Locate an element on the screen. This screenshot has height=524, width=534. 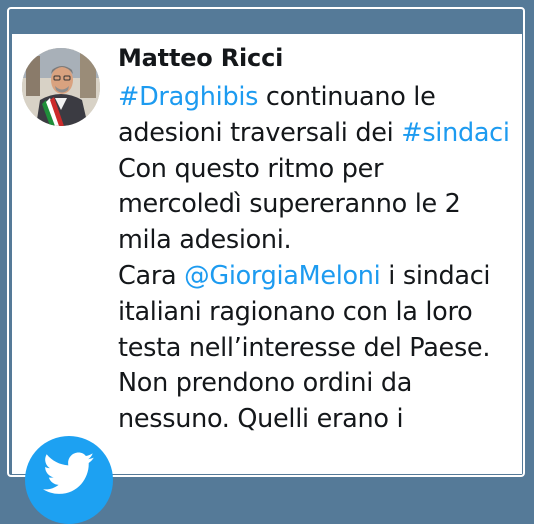
tweet-text-segment: italiani ragionano con la loro is located at coordinates (295, 311).